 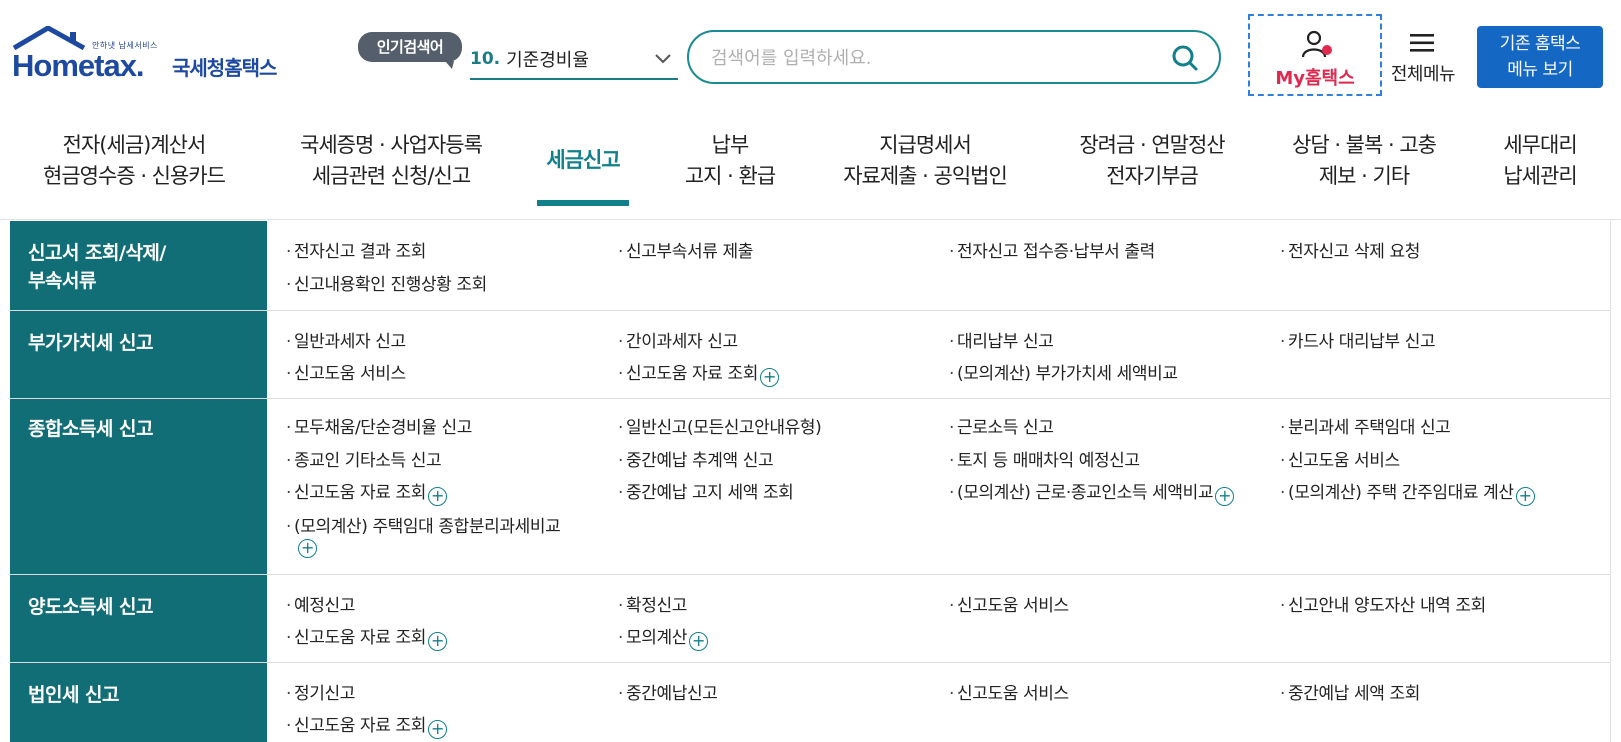 What do you see at coordinates (90, 607) in the screenshot?
I see `row-title: 양도소득세 신고` at bounding box center [90, 607].